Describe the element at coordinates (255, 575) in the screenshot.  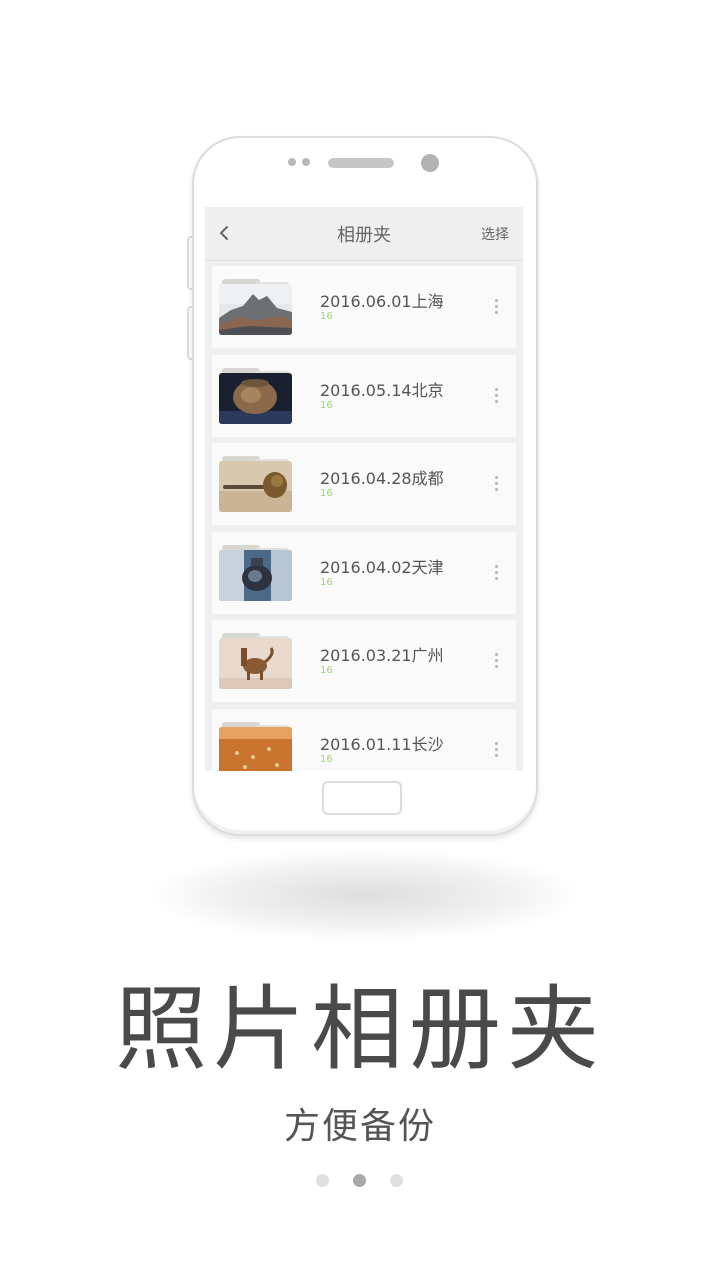
I see `bronze-vessel-photo` at that location.